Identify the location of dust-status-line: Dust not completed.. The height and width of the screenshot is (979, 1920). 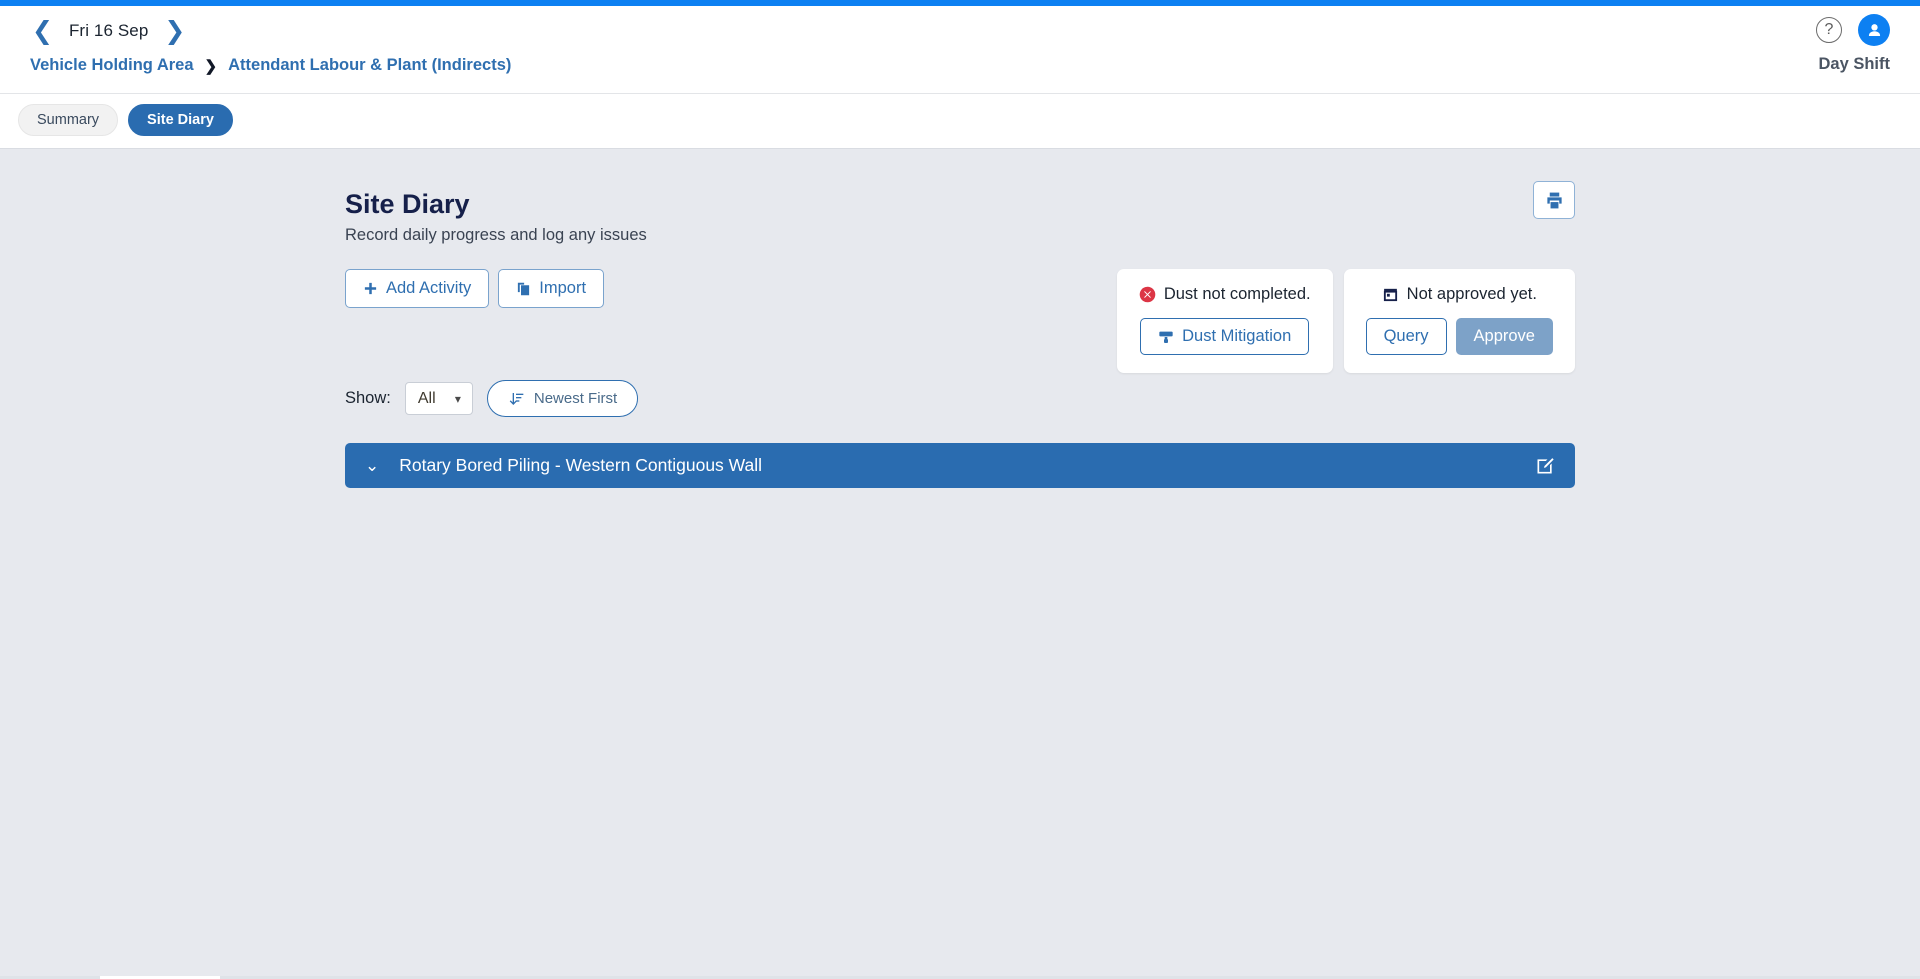
(1225, 294).